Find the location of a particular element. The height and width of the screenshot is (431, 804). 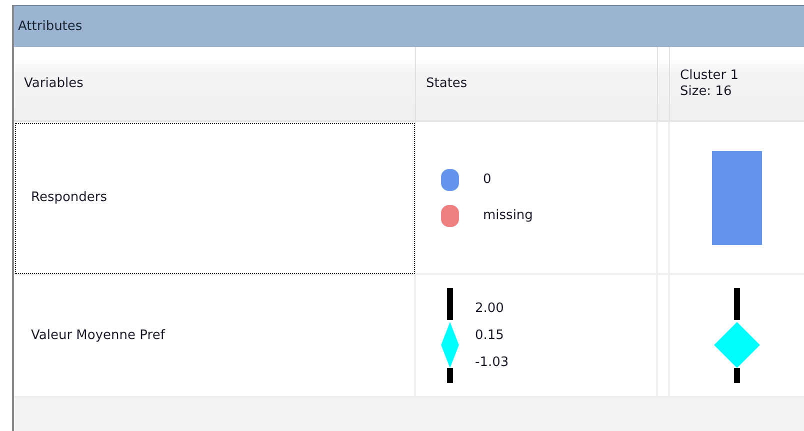

cluster-size: Size: 16 is located at coordinates (706, 92).